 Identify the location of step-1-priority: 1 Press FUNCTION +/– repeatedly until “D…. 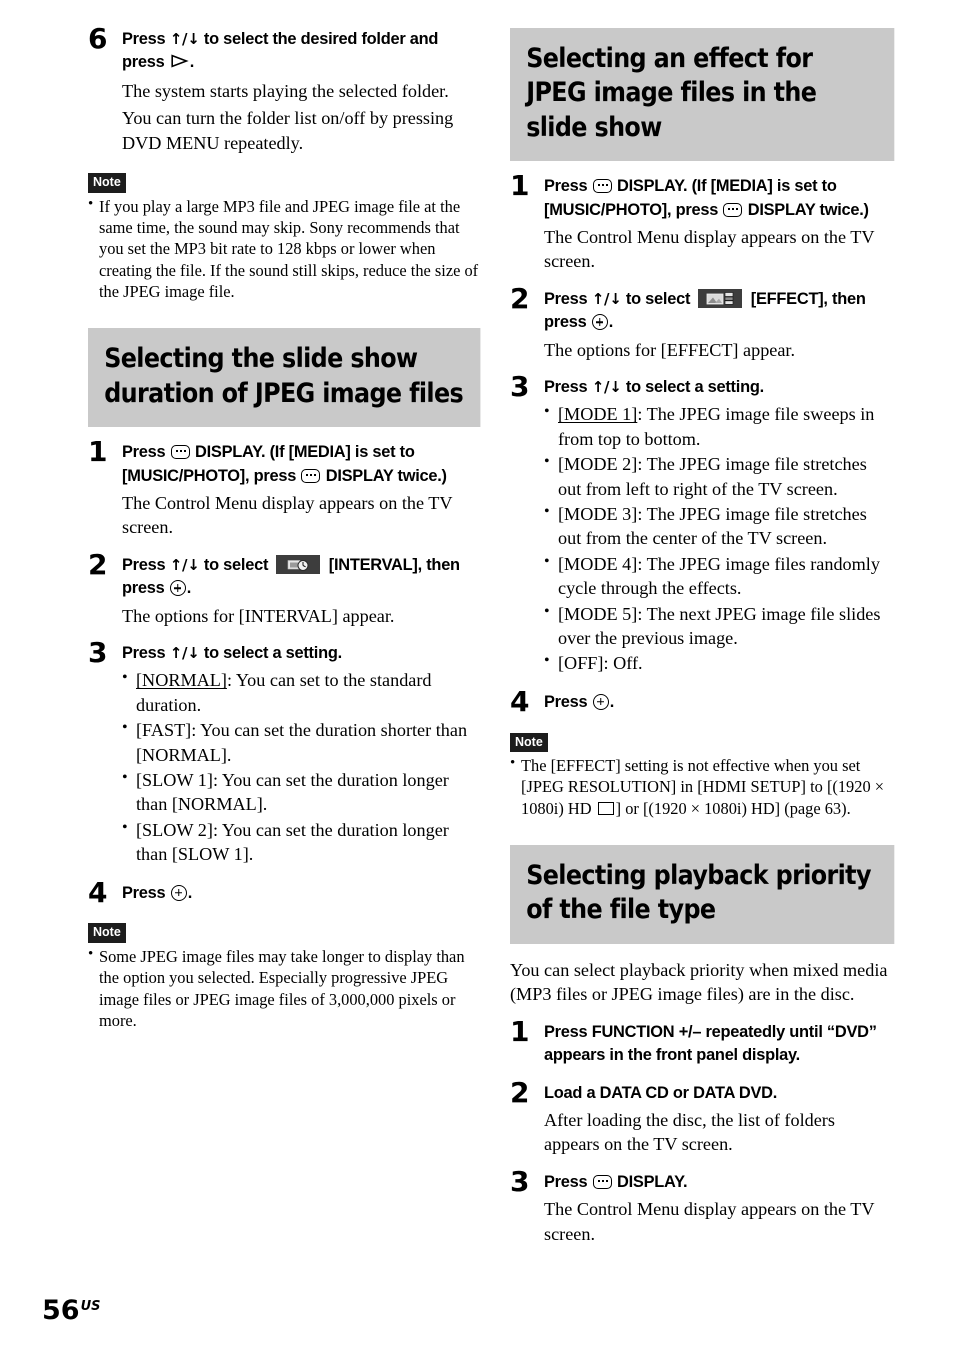
(702, 1041).